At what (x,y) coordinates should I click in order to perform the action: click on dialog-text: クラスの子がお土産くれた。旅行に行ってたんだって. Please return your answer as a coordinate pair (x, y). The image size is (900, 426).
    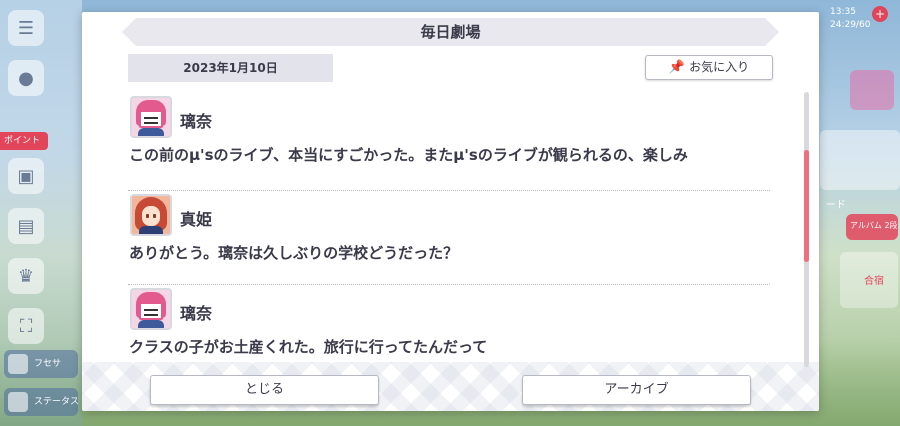
    Looking at the image, I should click on (308, 347).